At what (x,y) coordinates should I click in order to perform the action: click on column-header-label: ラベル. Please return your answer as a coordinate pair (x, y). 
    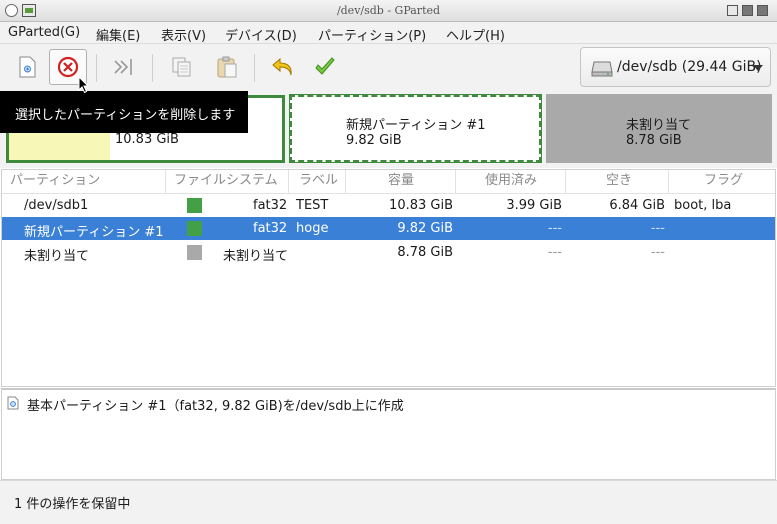
    Looking at the image, I should click on (322, 181).